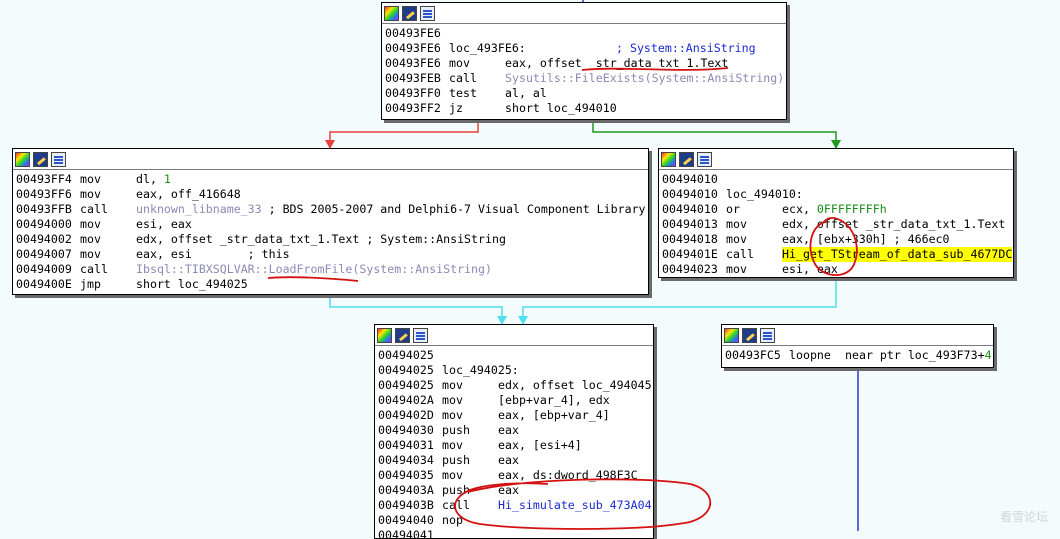 The image size is (1060, 539). Describe the element at coordinates (132, 284) in the screenshot. I see `code-line: 0049400E jmp short loc_494025` at that location.